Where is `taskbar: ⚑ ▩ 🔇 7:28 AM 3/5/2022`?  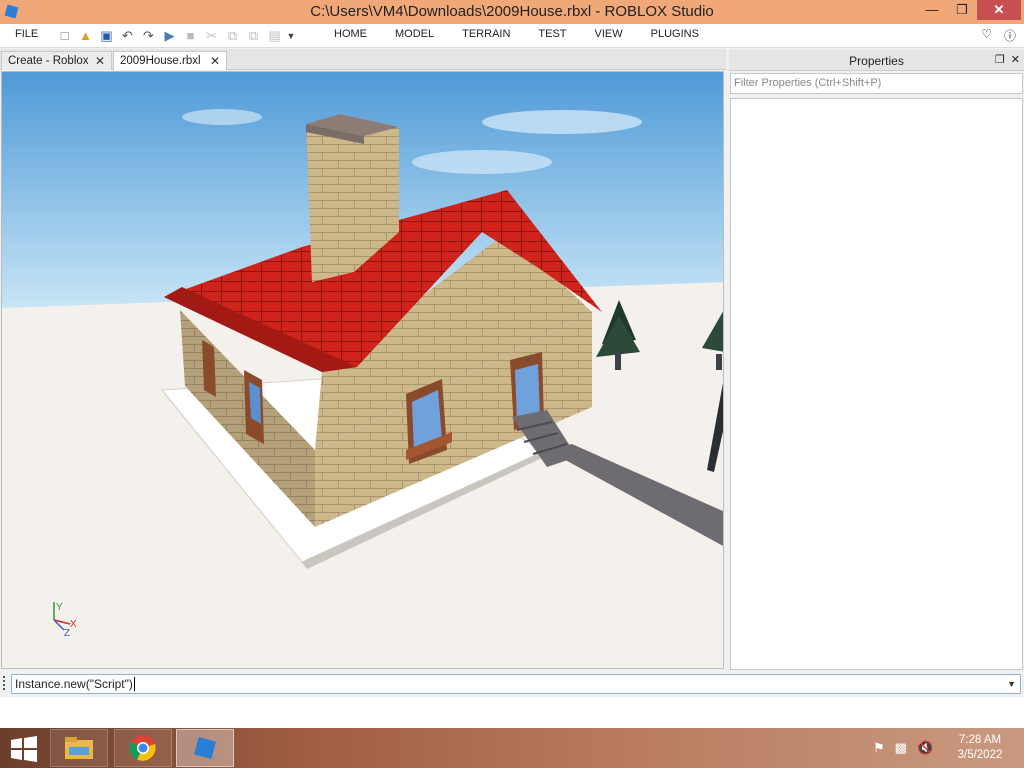
taskbar: ⚑ ▩ 🔇 7:28 AM 3/5/2022 is located at coordinates (512, 748).